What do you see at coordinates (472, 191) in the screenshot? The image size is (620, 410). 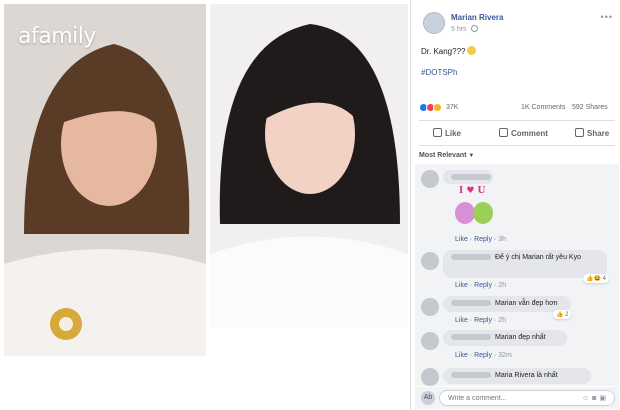 I see `sticker-text: I ♥ U` at bounding box center [472, 191].